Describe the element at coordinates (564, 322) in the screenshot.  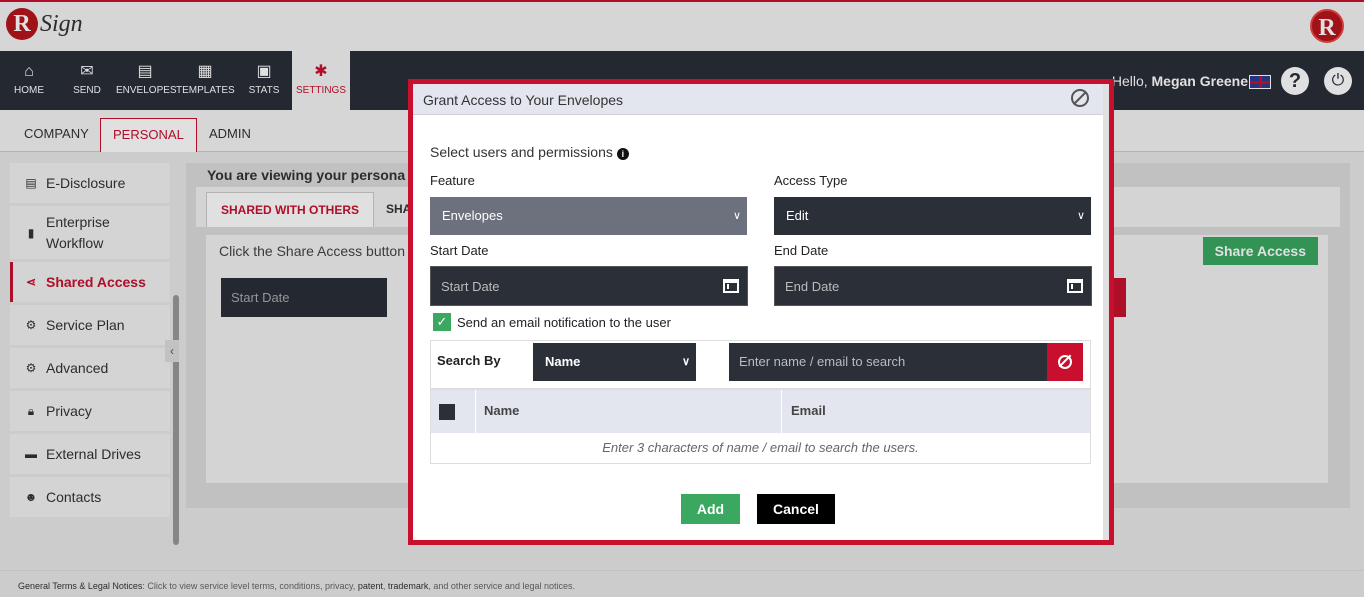
I see `notify-label: Send an email notification to the user` at that location.